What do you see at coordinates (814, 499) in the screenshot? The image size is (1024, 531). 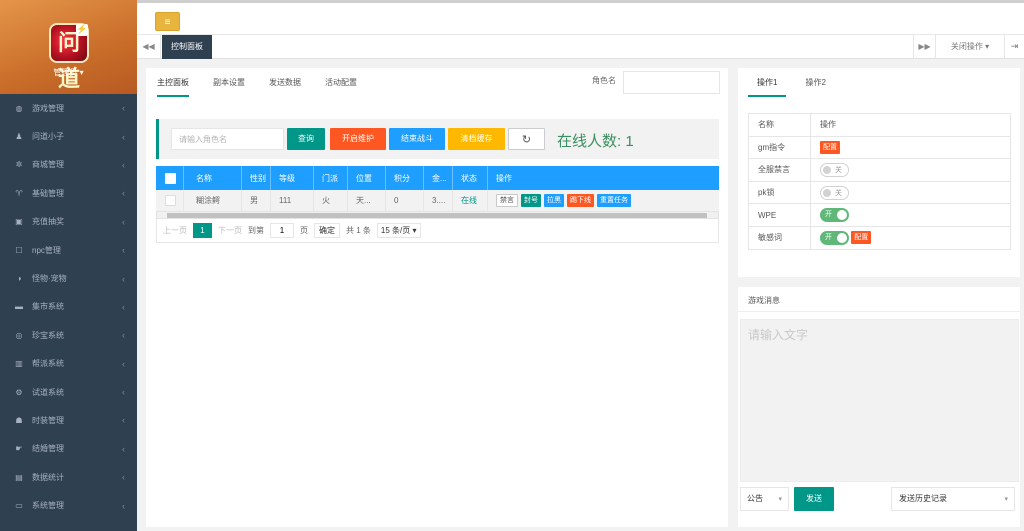 I see `send-button: 发送` at bounding box center [814, 499].